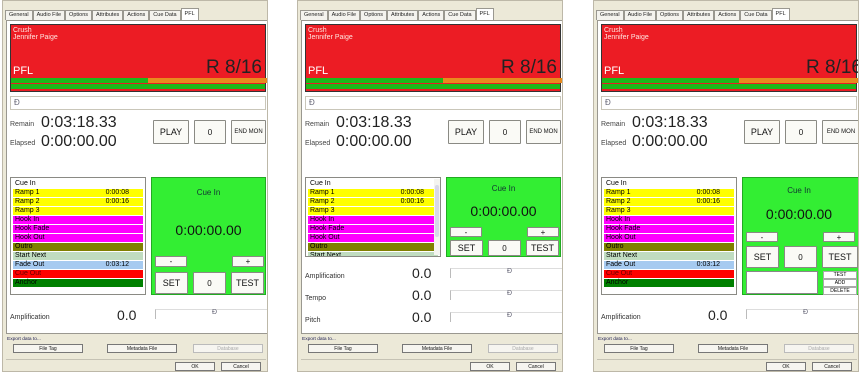 Image resolution: width=859 pixels, height=372 pixels. I want to click on add-button: ADD, so click(840, 283).